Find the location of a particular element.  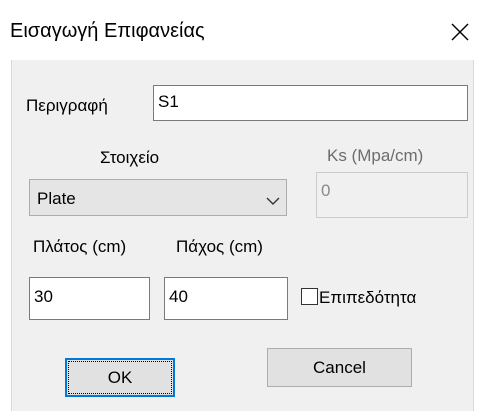

element-label: Στοιχείο is located at coordinates (130, 157).